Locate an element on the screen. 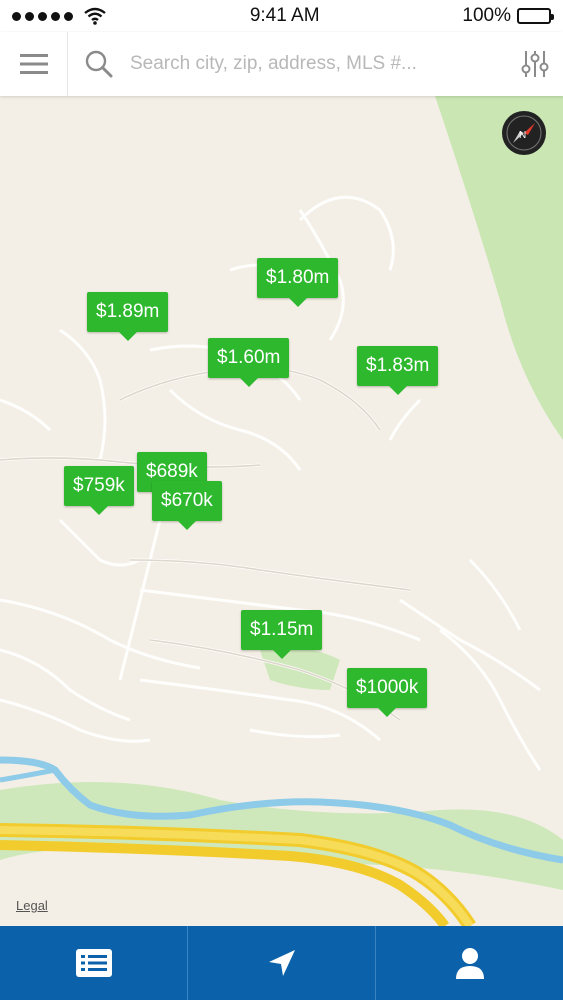 This screenshot has width=563, height=1000. list-icon is located at coordinates (93, 963).